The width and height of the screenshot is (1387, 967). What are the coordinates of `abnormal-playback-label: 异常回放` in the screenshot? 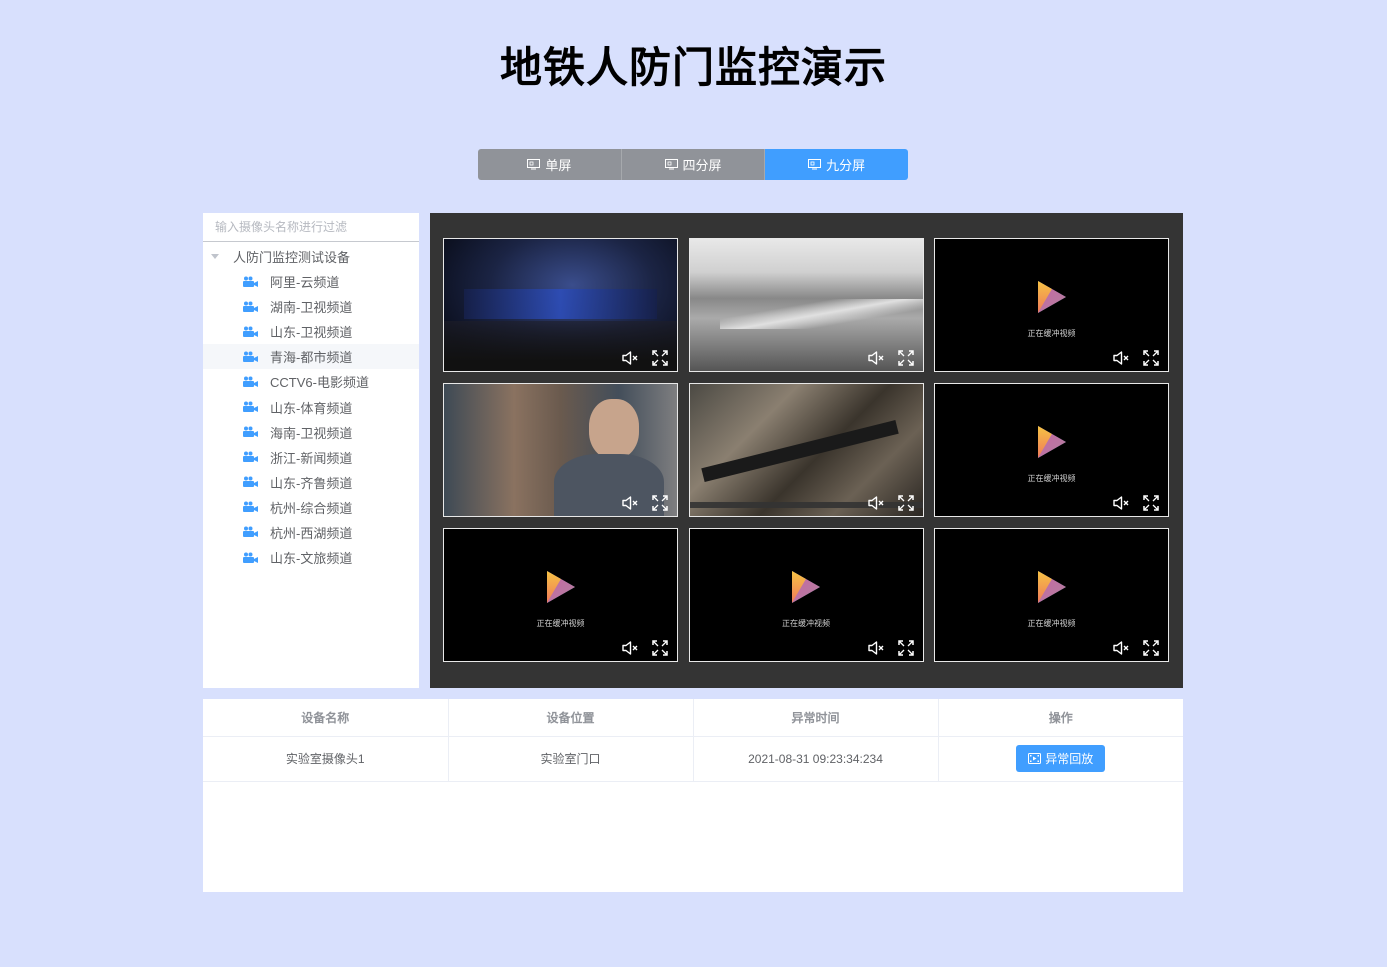 It's located at (1069, 759).